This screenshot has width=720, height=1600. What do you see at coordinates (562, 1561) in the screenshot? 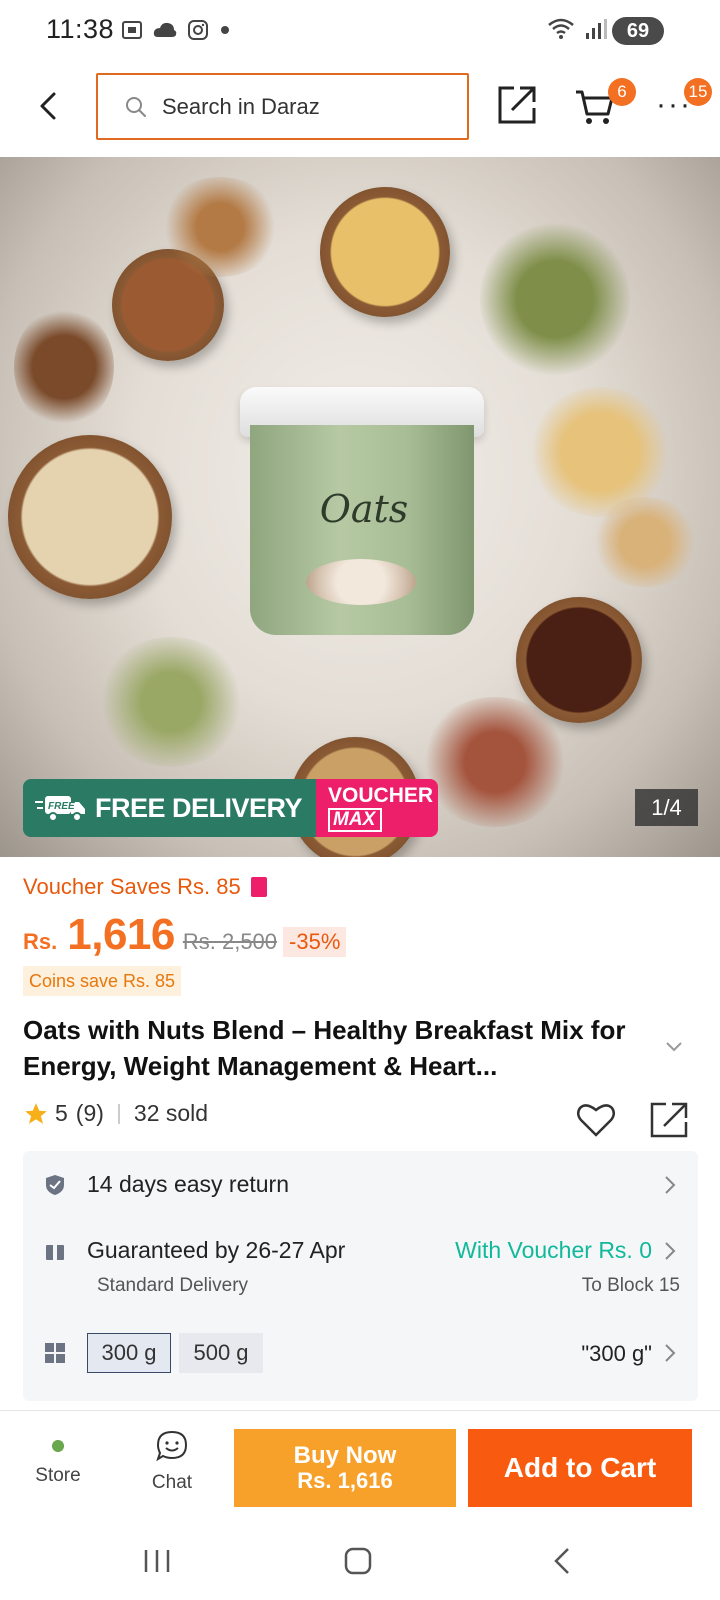
I see `system-back-icon` at bounding box center [562, 1561].